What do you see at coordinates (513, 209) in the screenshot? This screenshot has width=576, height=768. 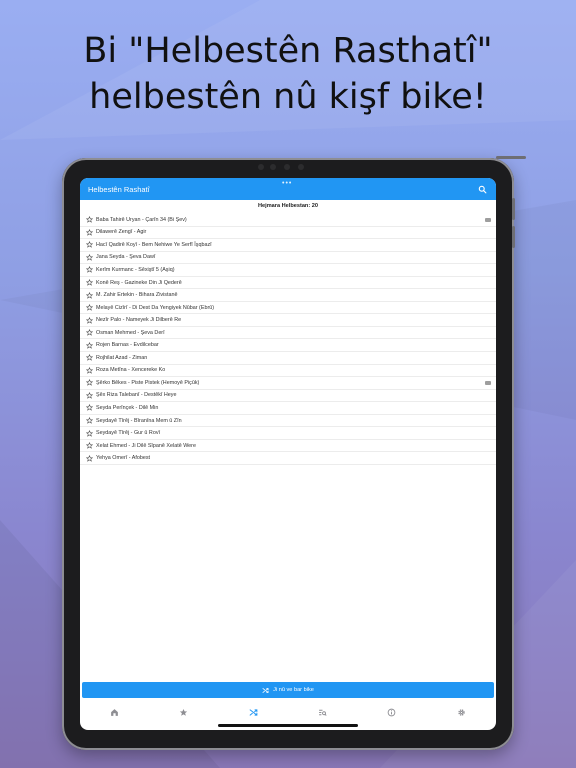 I see `volume-button` at bounding box center [513, 209].